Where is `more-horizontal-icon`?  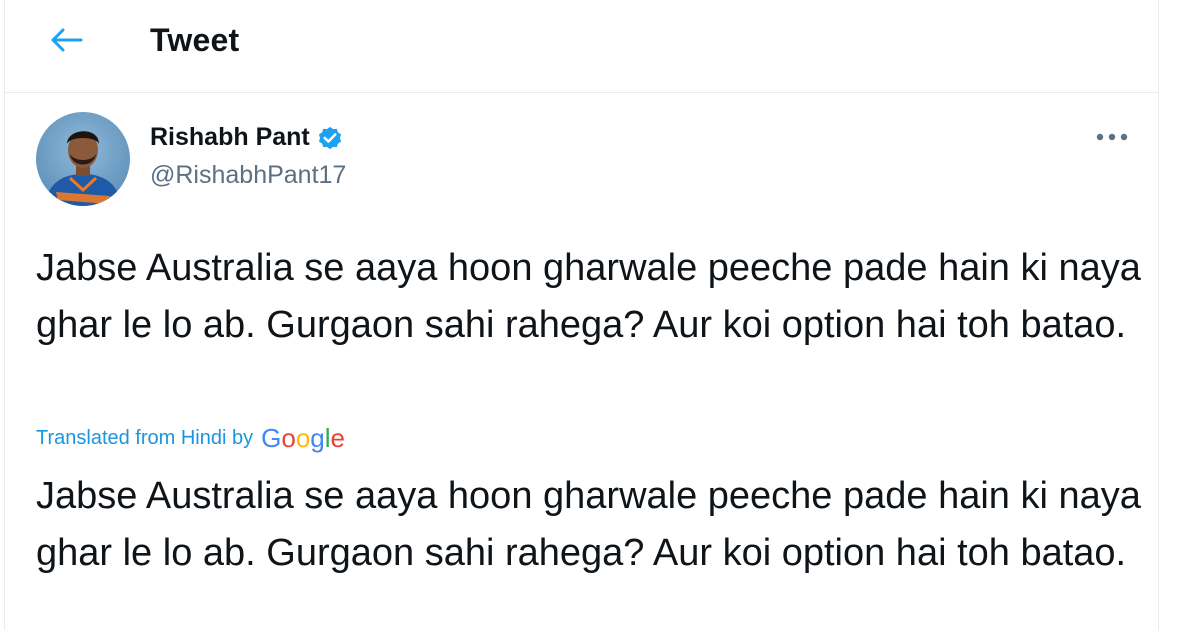
more-horizontal-icon is located at coordinates (1112, 137).